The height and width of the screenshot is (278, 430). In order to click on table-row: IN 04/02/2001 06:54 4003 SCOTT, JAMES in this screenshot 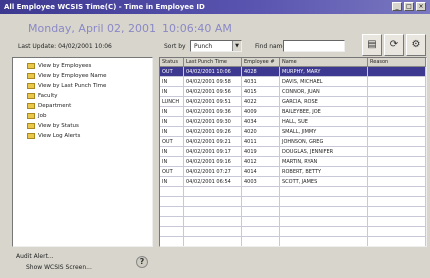, I will do `click(293, 182)`.